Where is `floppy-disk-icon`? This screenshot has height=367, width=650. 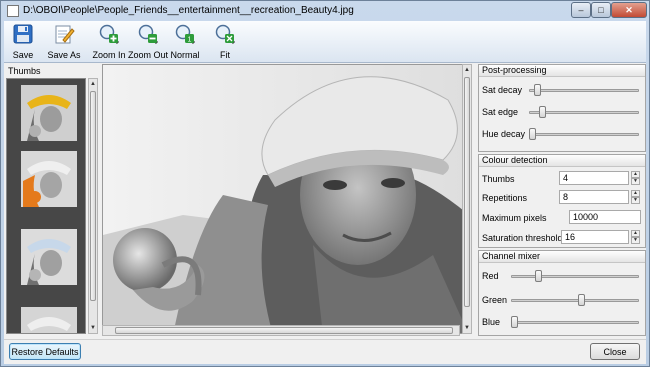
floppy-disk-icon is located at coordinates (23, 34).